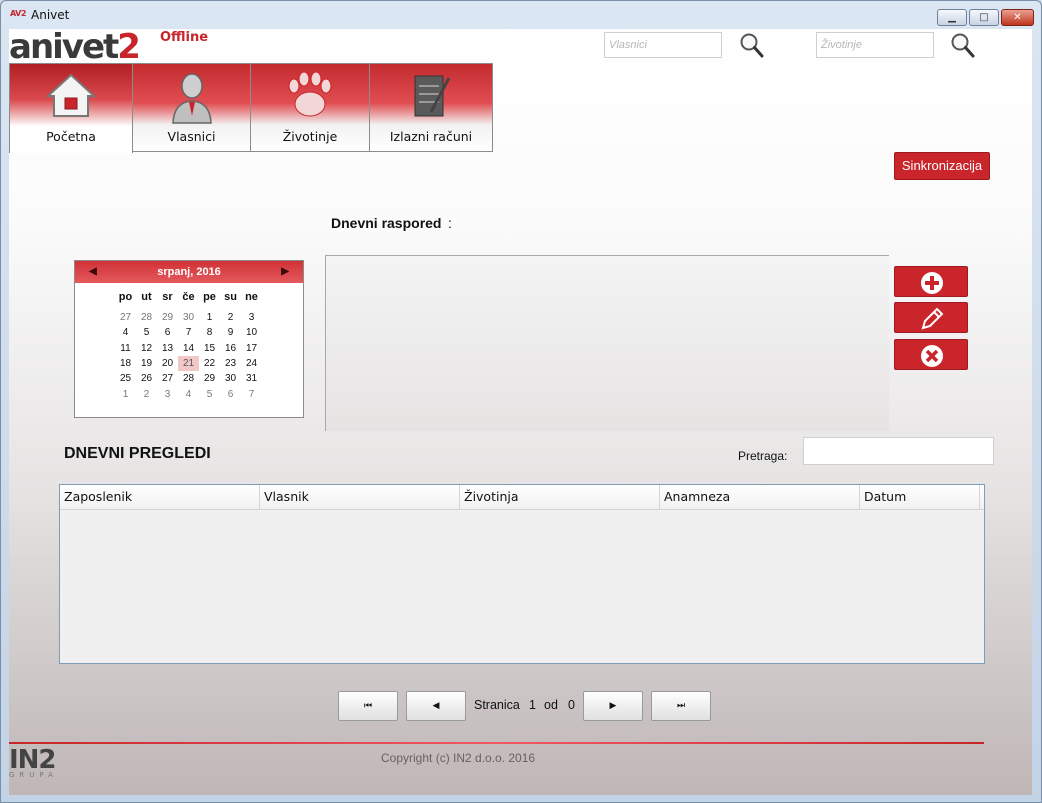 This screenshot has height=803, width=1042. What do you see at coordinates (607, 343) in the screenshot?
I see `schedule-panel` at bounding box center [607, 343].